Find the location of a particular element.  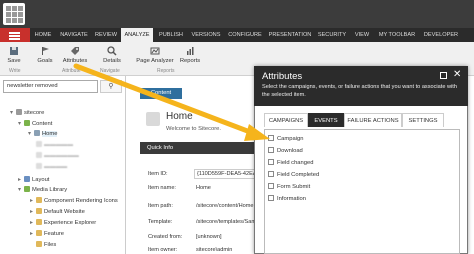

option-form-submit: Form Submit is located at coordinates (289, 187).